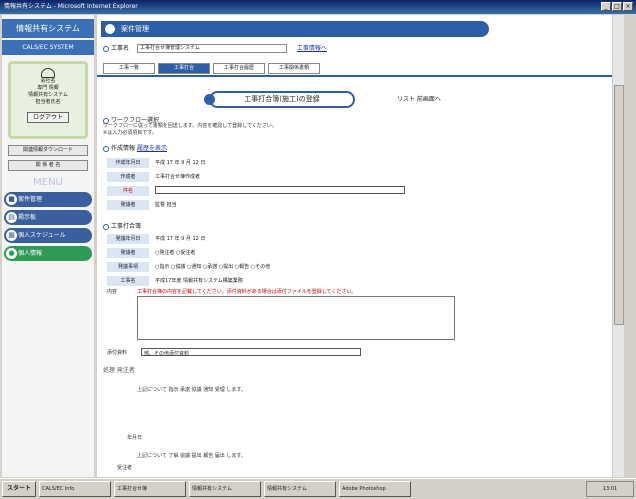 The height and width of the screenshot is (499, 636). Describe the element at coordinates (295, 29) in the screenshot. I see `page-banner: 案件管理` at that location.